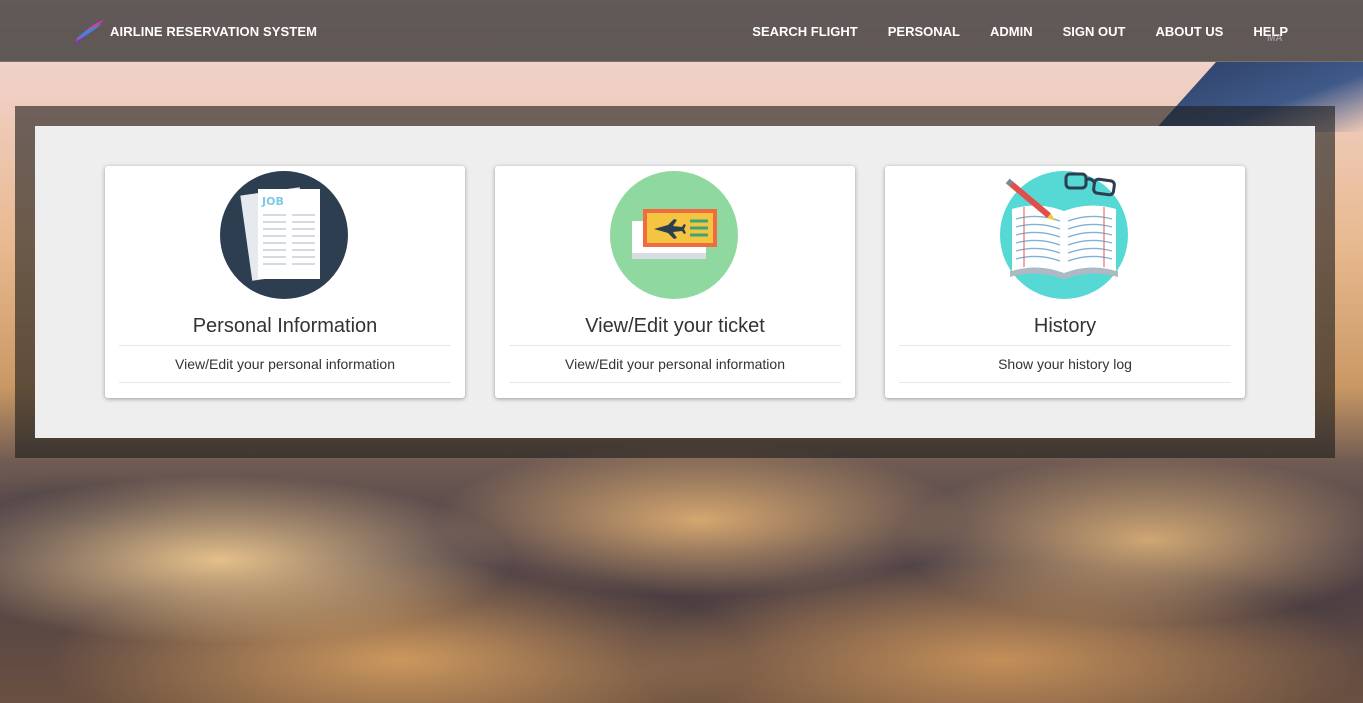  I want to click on flight-ticket-icon, so click(674, 235).